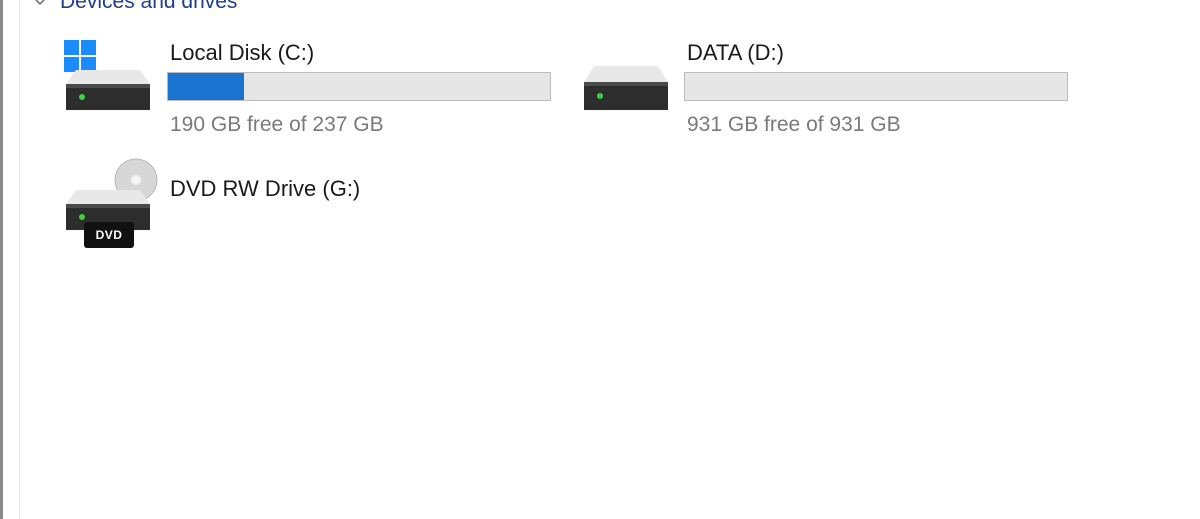 Image resolution: width=1200 pixels, height=519 pixels. Describe the element at coordinates (109, 235) in the screenshot. I see `dvd-badge: DVD` at that location.